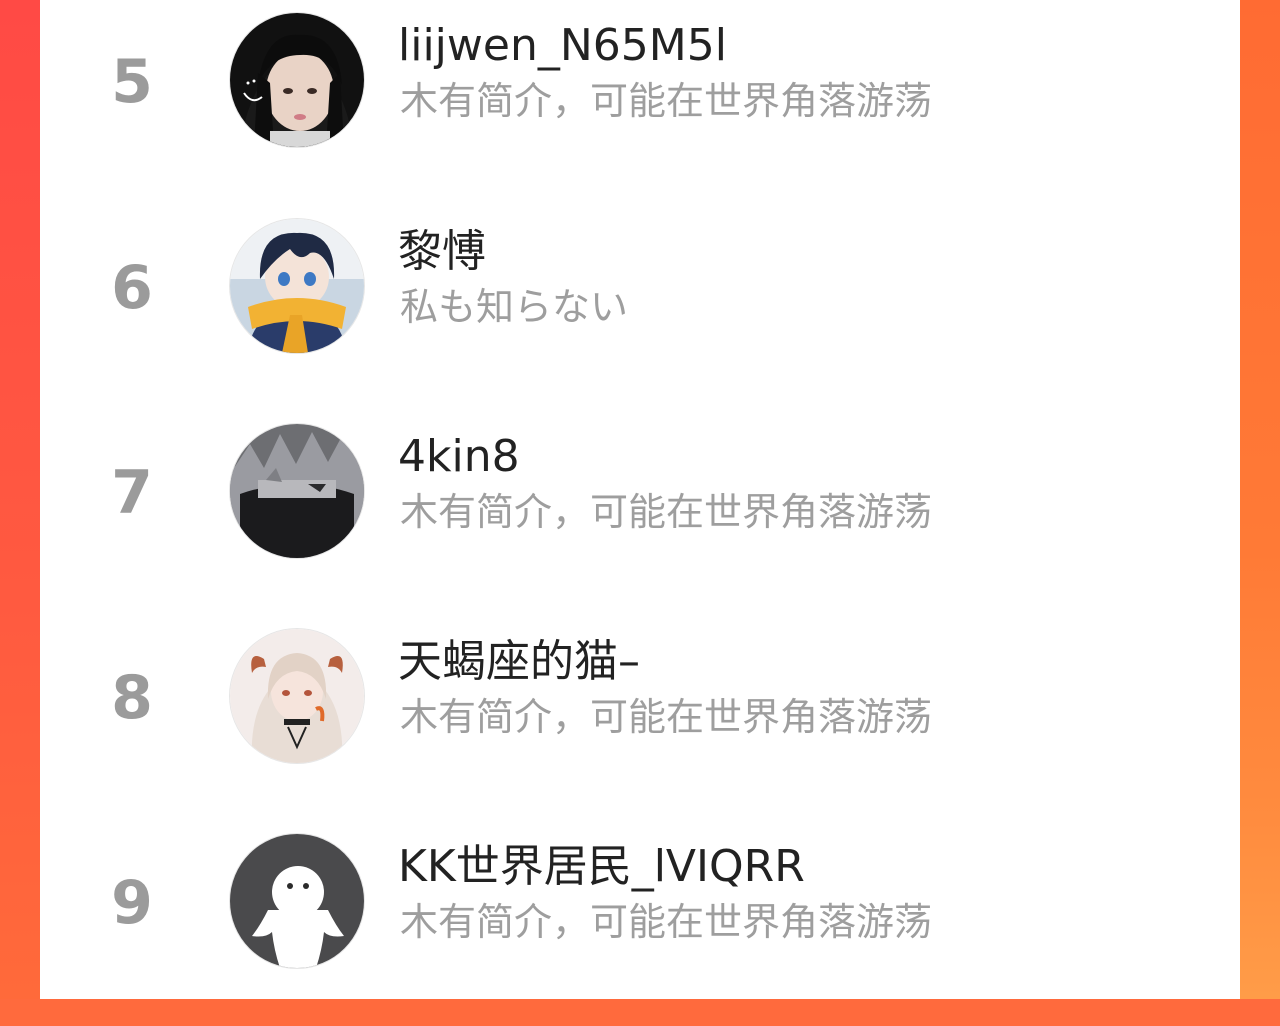 The height and width of the screenshot is (1026, 1280). What do you see at coordinates (519, 661) in the screenshot?
I see `user-name: 天蝎座的猫–` at bounding box center [519, 661].